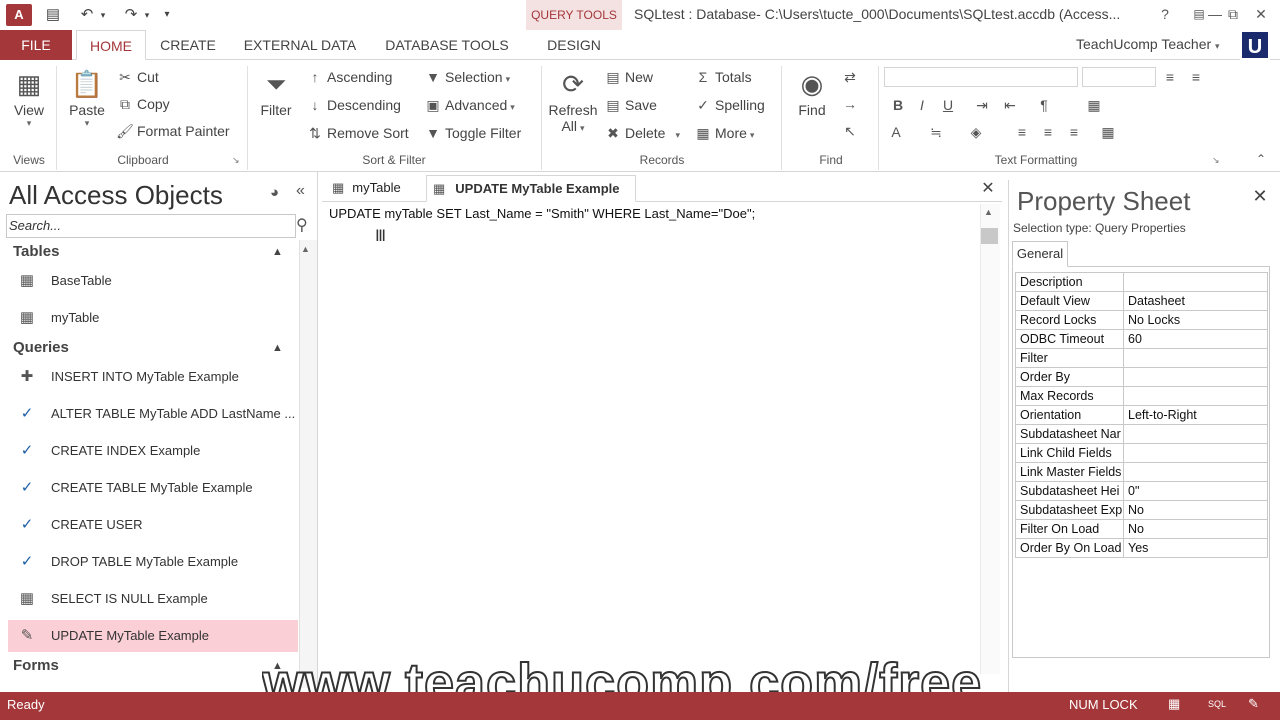 Image resolution: width=1280 pixels, height=720 pixels. What do you see at coordinates (1044, 105) in the screenshot?
I see `paragraph-direction-icon: ¶` at bounding box center [1044, 105].